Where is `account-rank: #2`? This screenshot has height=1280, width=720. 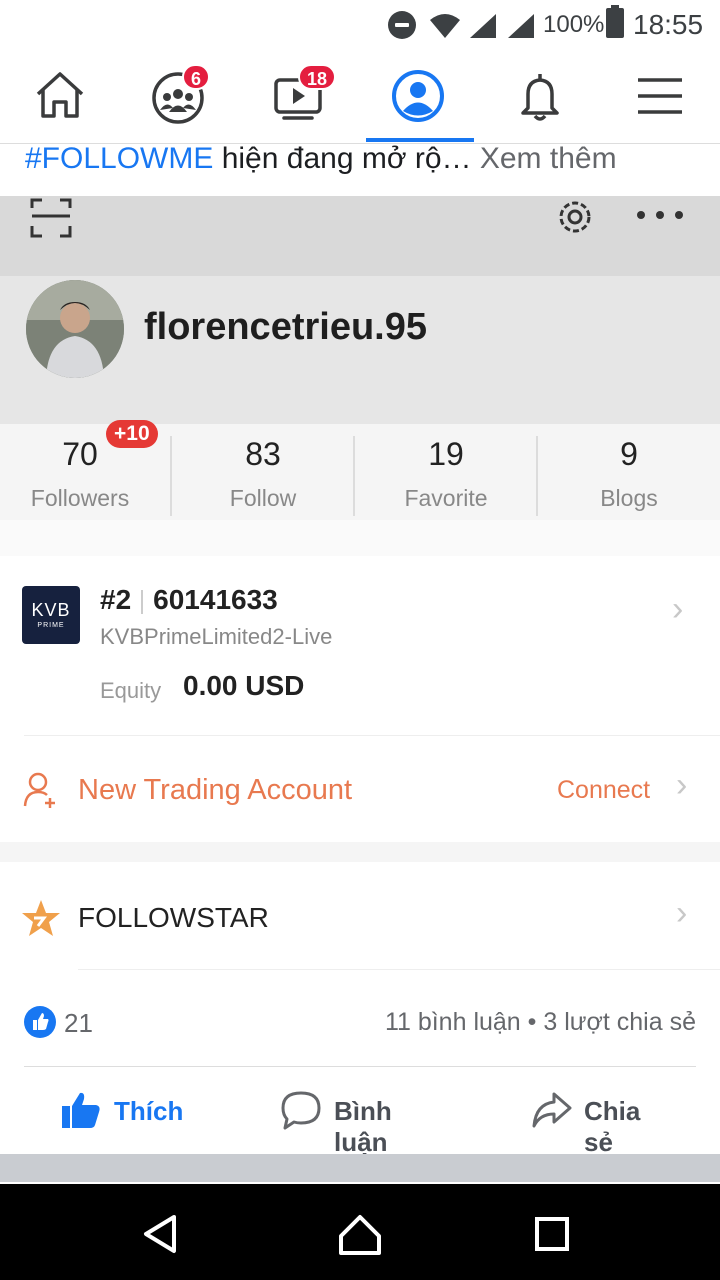
account-rank: #2 is located at coordinates (116, 599).